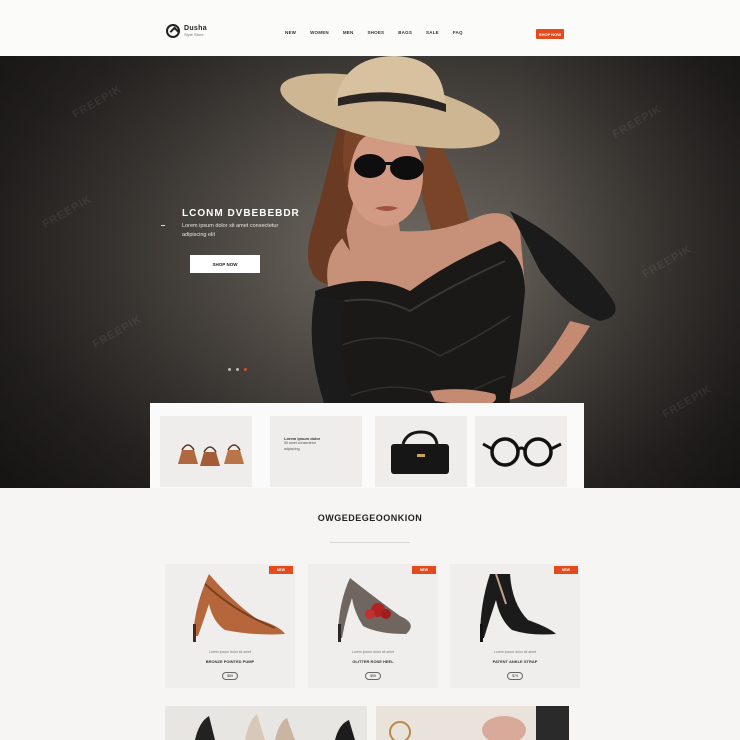 Image resolution: width=740 pixels, height=740 pixels. I want to click on hero-shop-button: SHOP NOW, so click(225, 264).